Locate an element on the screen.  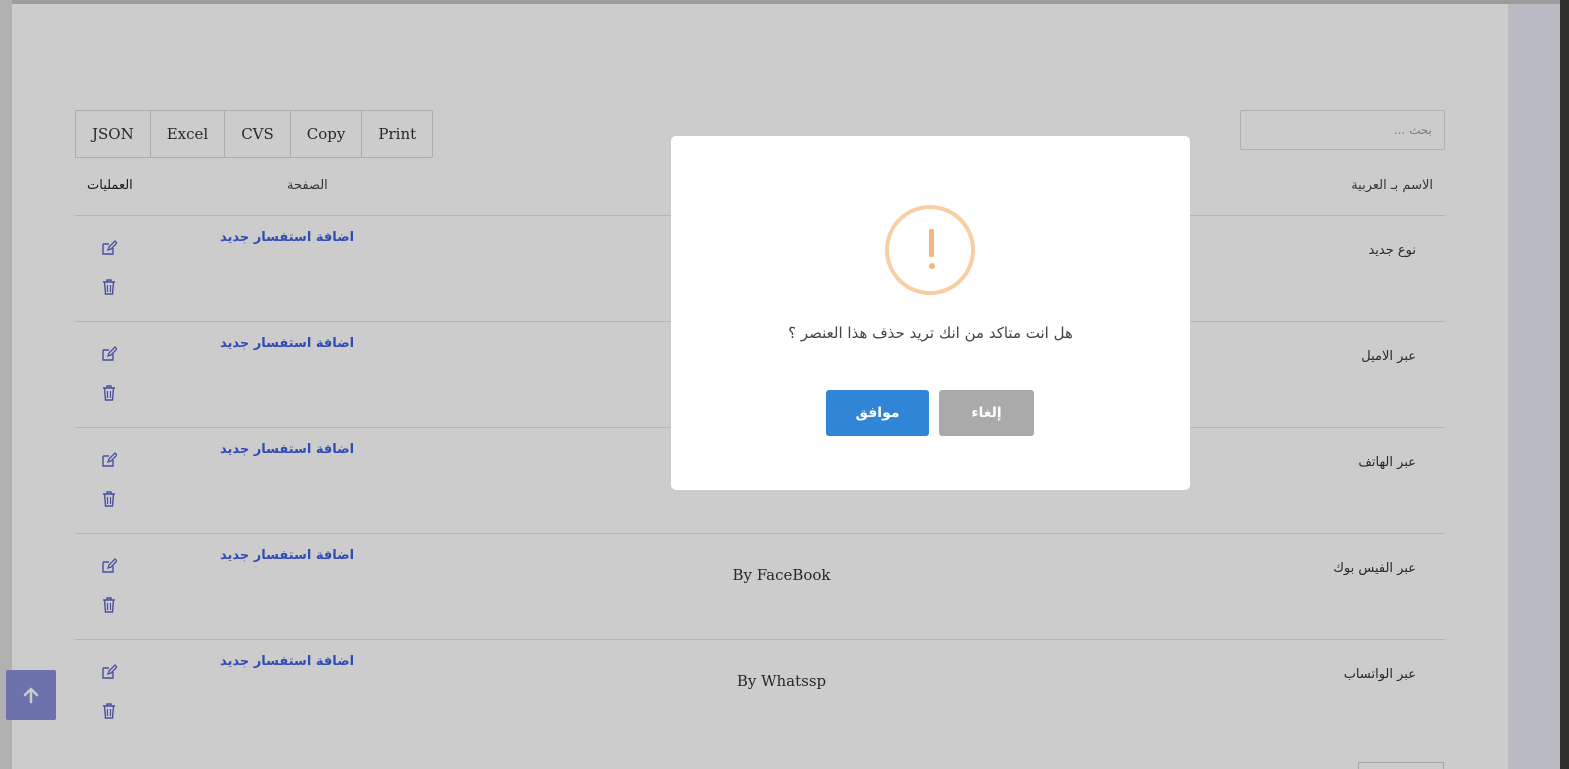
cancel-button: إلغاء is located at coordinates (986, 413).